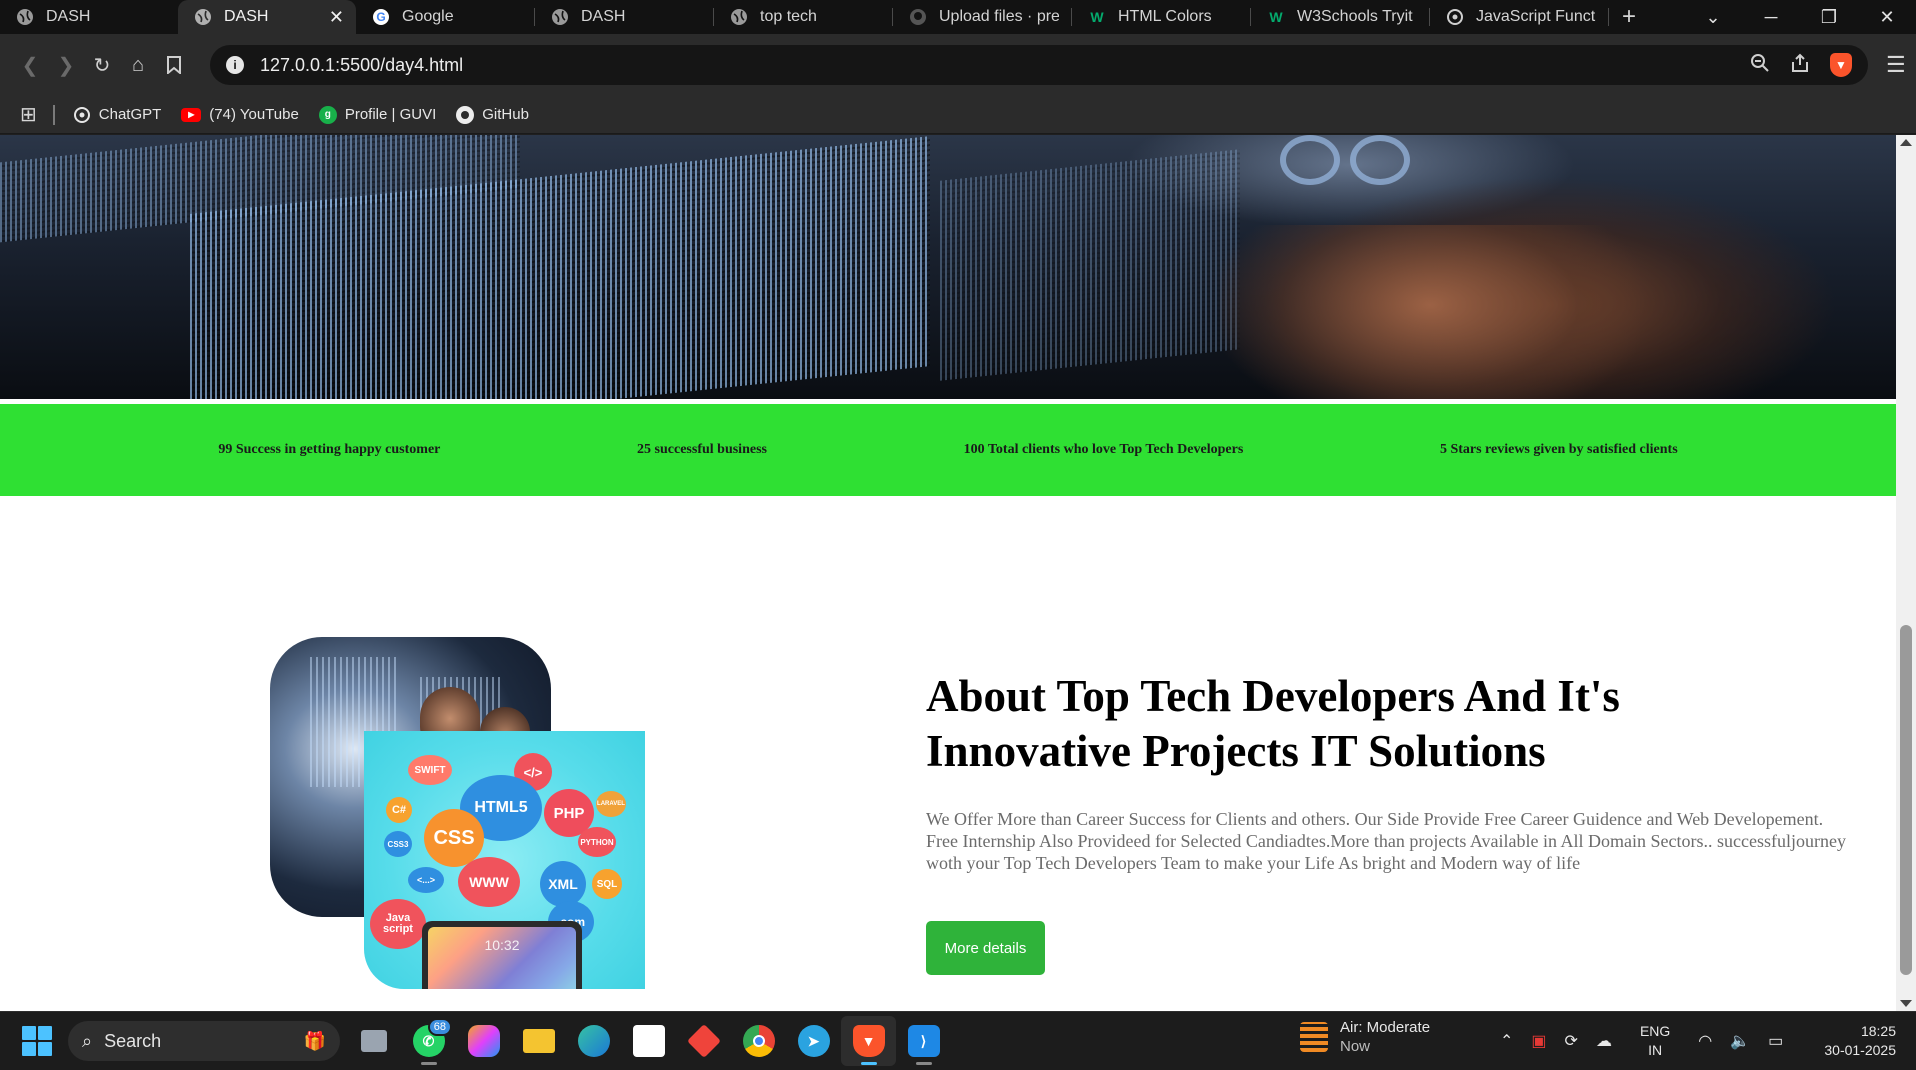 This screenshot has width=1916, height=1070. Describe the element at coordinates (1355, 1046) in the screenshot. I see `weather-subtitle: Now` at that location.